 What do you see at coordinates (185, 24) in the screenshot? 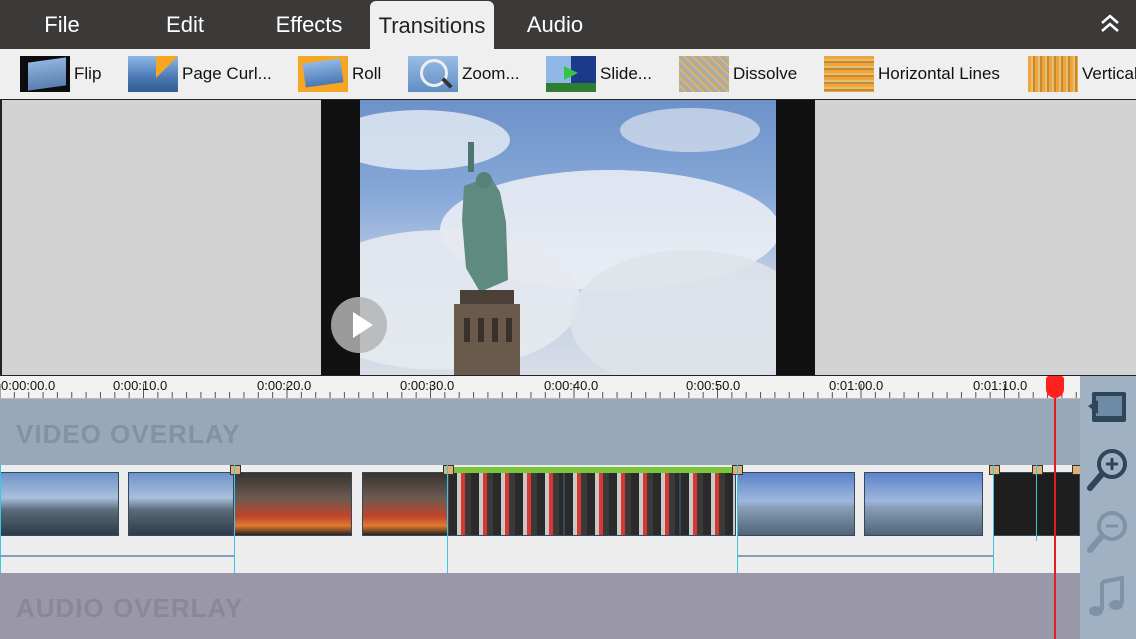
I see `menu-edit: Edit` at bounding box center [185, 24].